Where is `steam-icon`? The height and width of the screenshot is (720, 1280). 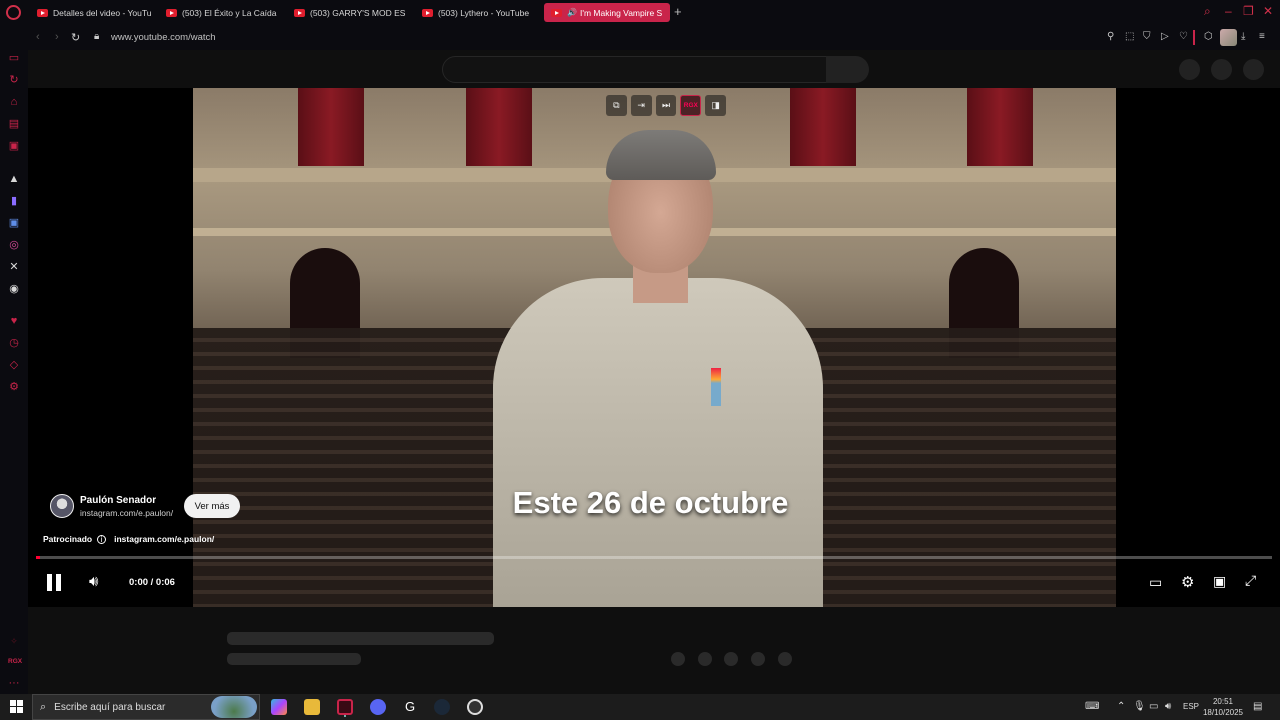 steam-icon is located at coordinates (442, 707).